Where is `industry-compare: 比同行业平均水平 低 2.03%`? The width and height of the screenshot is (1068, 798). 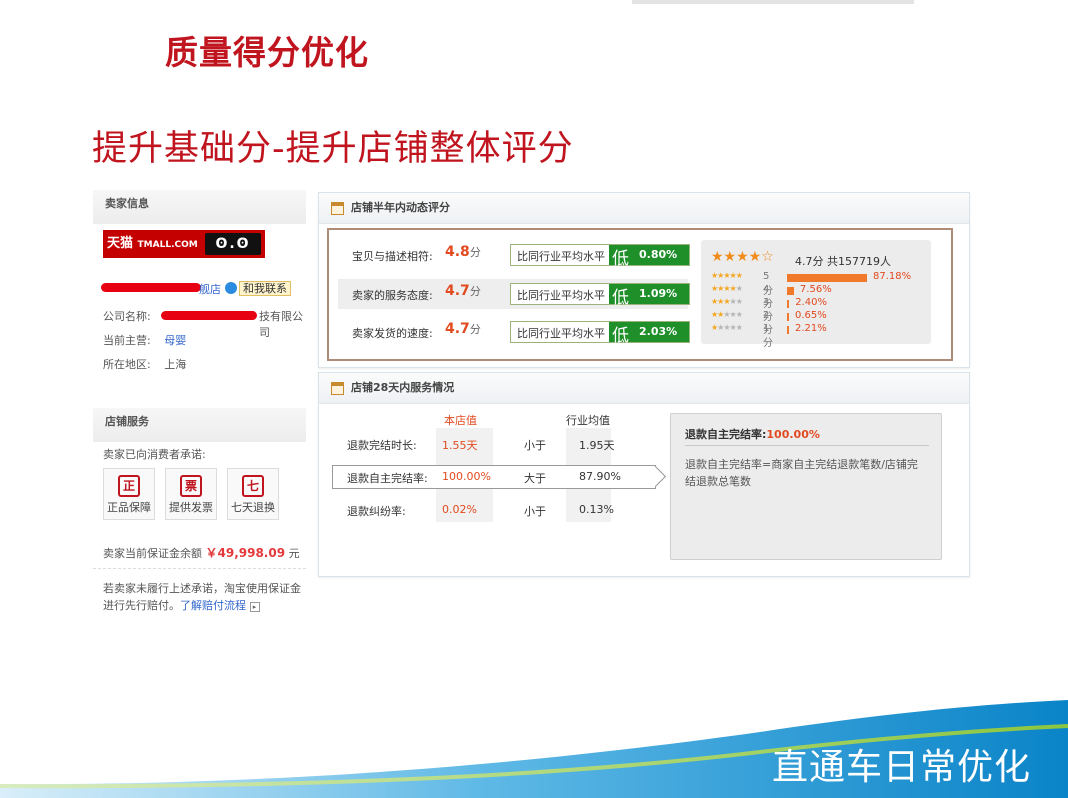
industry-compare: 比同行业平均水平 低 2.03% is located at coordinates (600, 333).